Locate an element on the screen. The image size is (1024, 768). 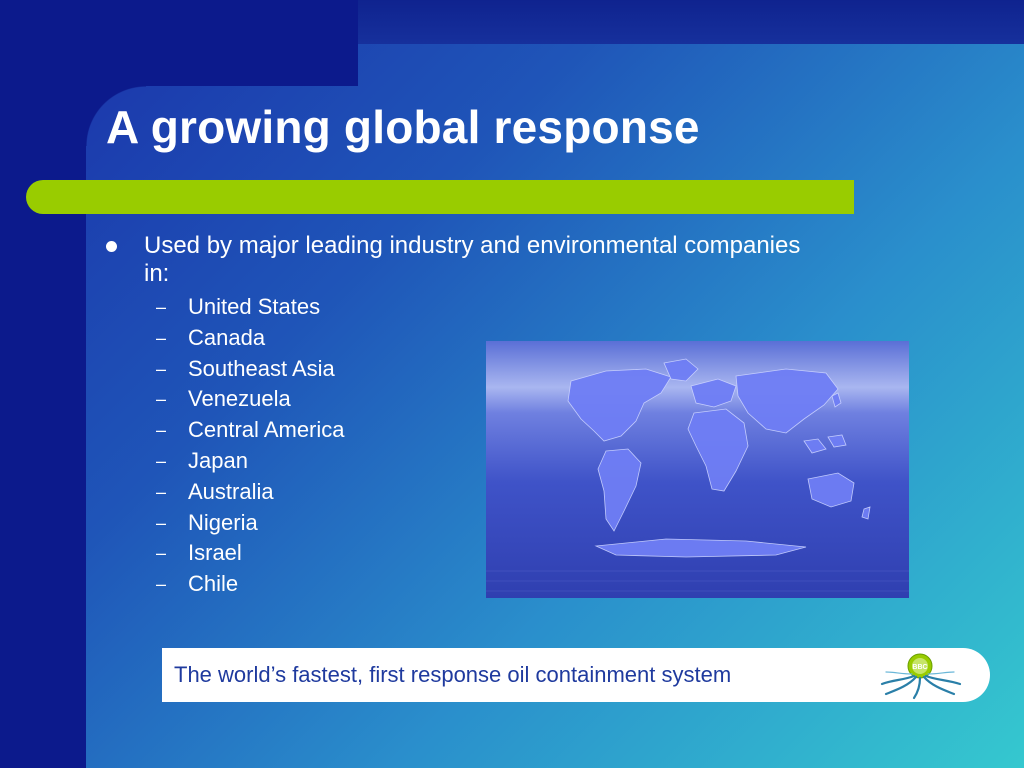
left-navy-band is located at coordinates (43, 384).